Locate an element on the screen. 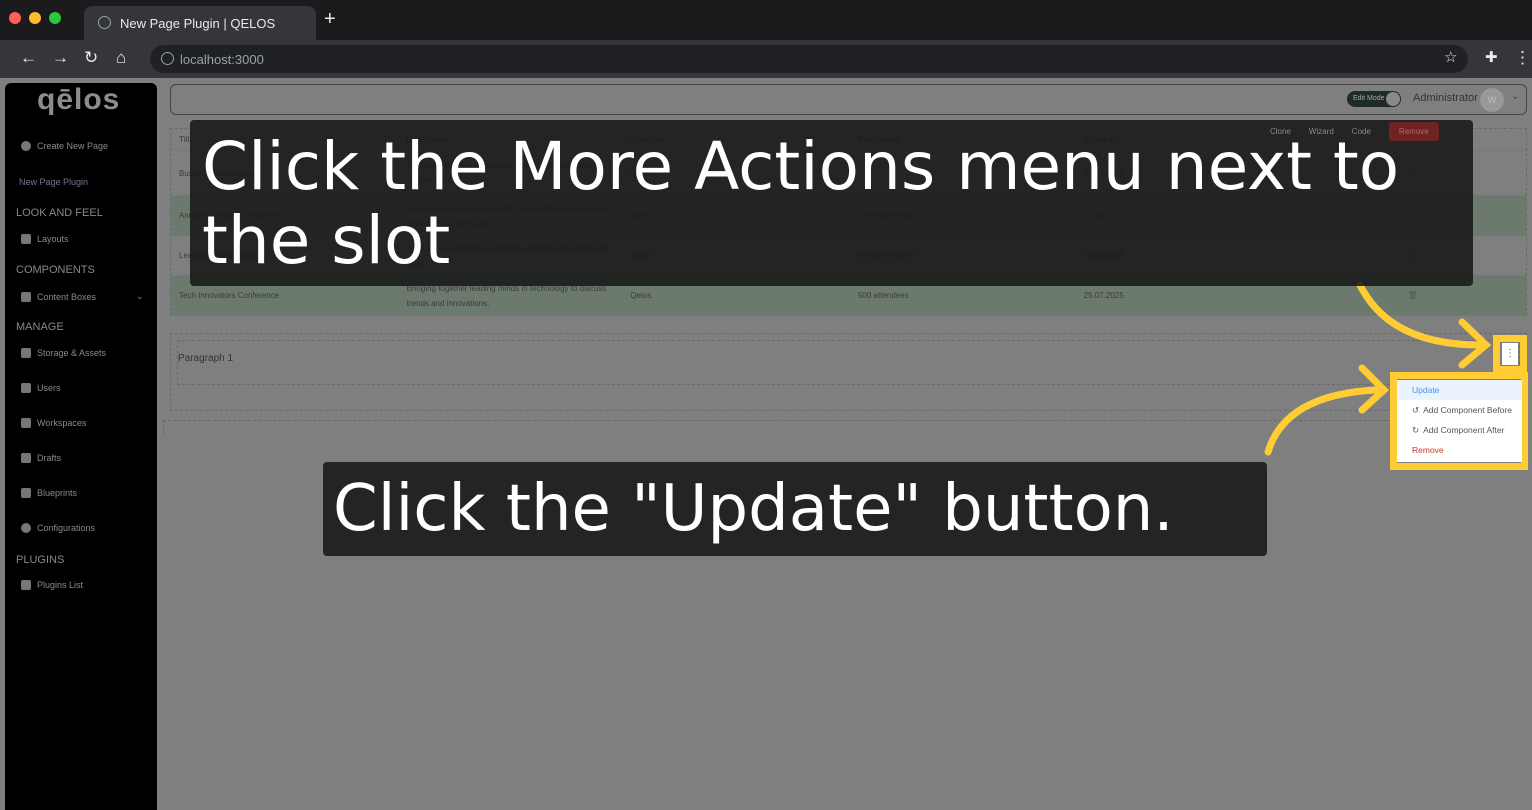 The width and height of the screenshot is (1532, 810). menu-item-add-before: ↺ Add Component Before is located at coordinates (1459, 410).